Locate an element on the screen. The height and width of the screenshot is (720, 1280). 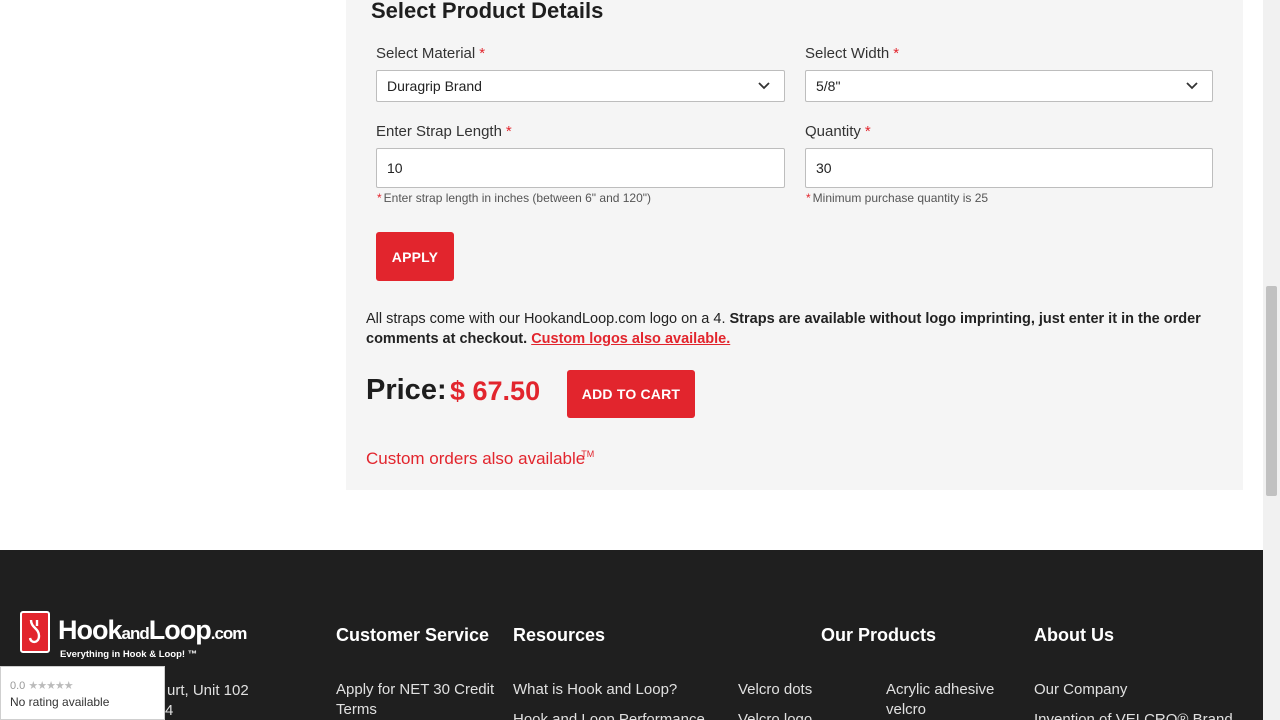
footer-heading-our-products: Our Products is located at coordinates (879, 635).